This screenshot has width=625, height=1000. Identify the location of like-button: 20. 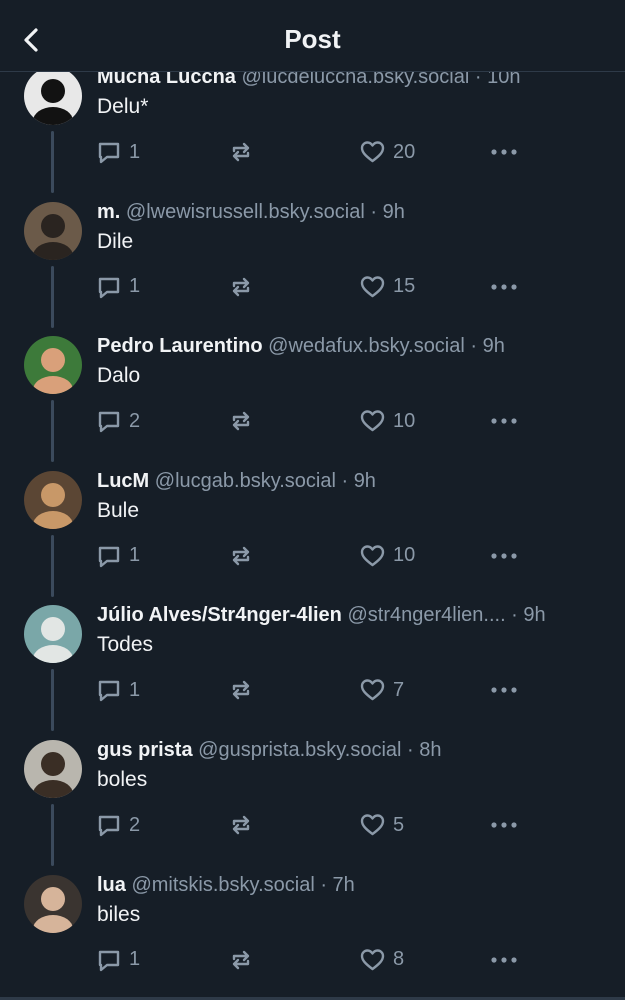
(387, 152).